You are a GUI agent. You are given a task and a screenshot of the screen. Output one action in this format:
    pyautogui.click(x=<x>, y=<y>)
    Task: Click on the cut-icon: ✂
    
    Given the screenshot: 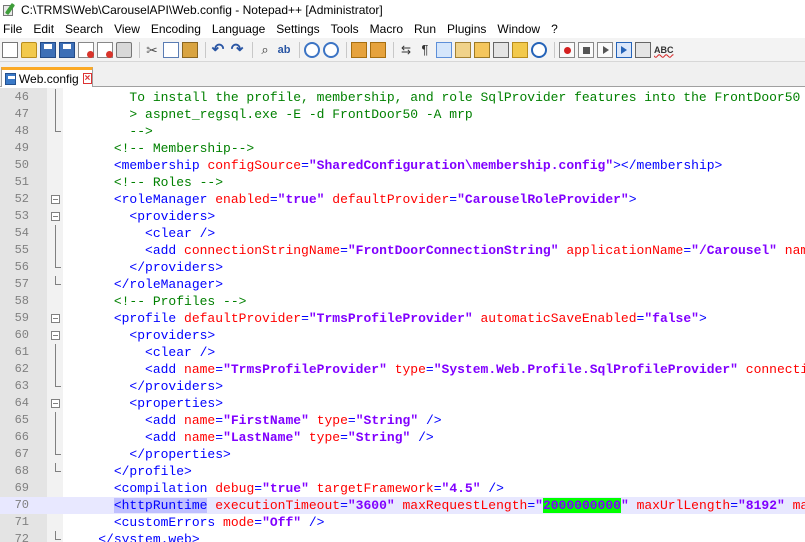 What is the action you would take?
    pyautogui.click(x=152, y=50)
    